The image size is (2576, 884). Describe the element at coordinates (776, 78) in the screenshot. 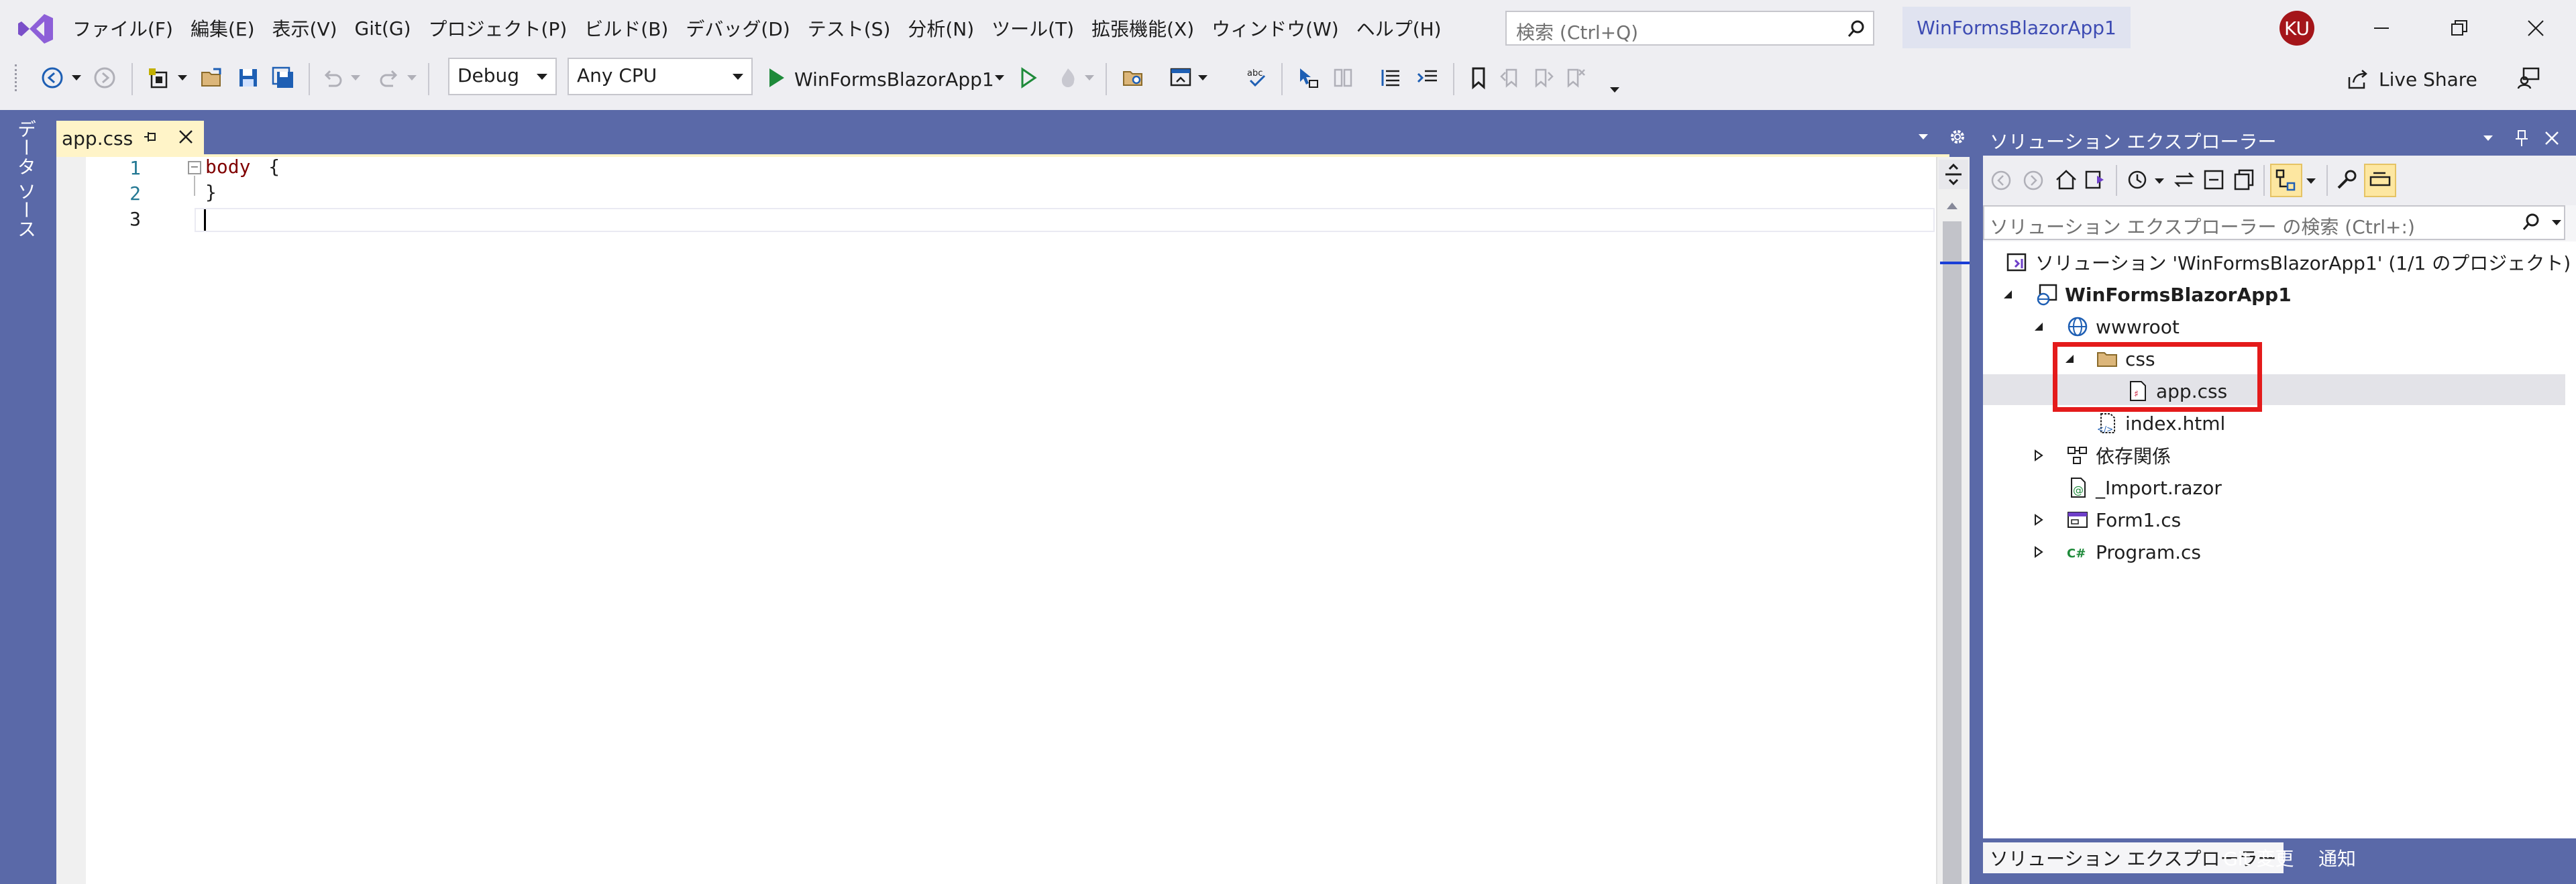

I see `start-debugging-button` at that location.